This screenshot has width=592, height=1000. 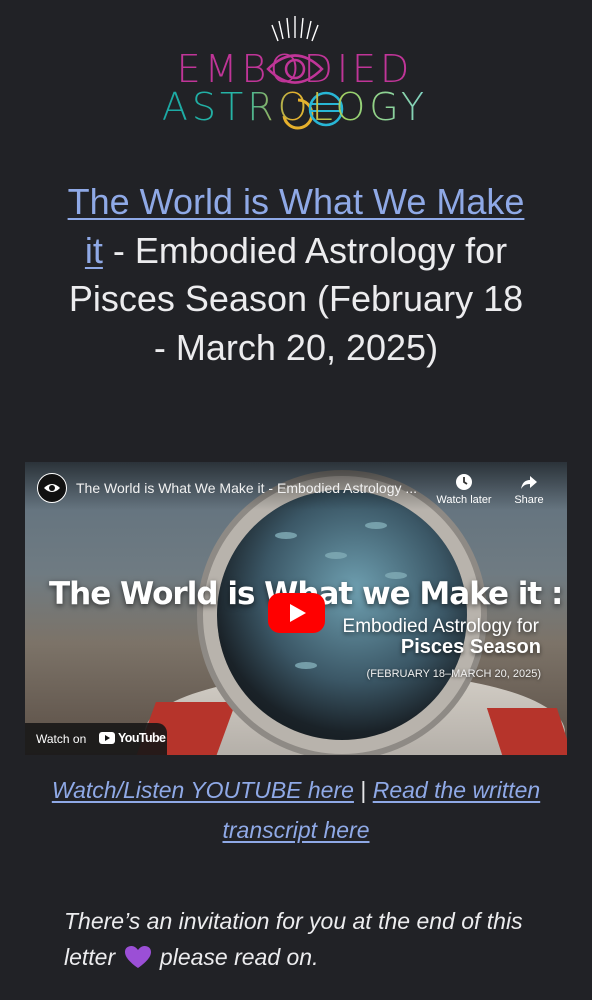 I want to click on invitation-after: please read on., so click(x=236, y=957).